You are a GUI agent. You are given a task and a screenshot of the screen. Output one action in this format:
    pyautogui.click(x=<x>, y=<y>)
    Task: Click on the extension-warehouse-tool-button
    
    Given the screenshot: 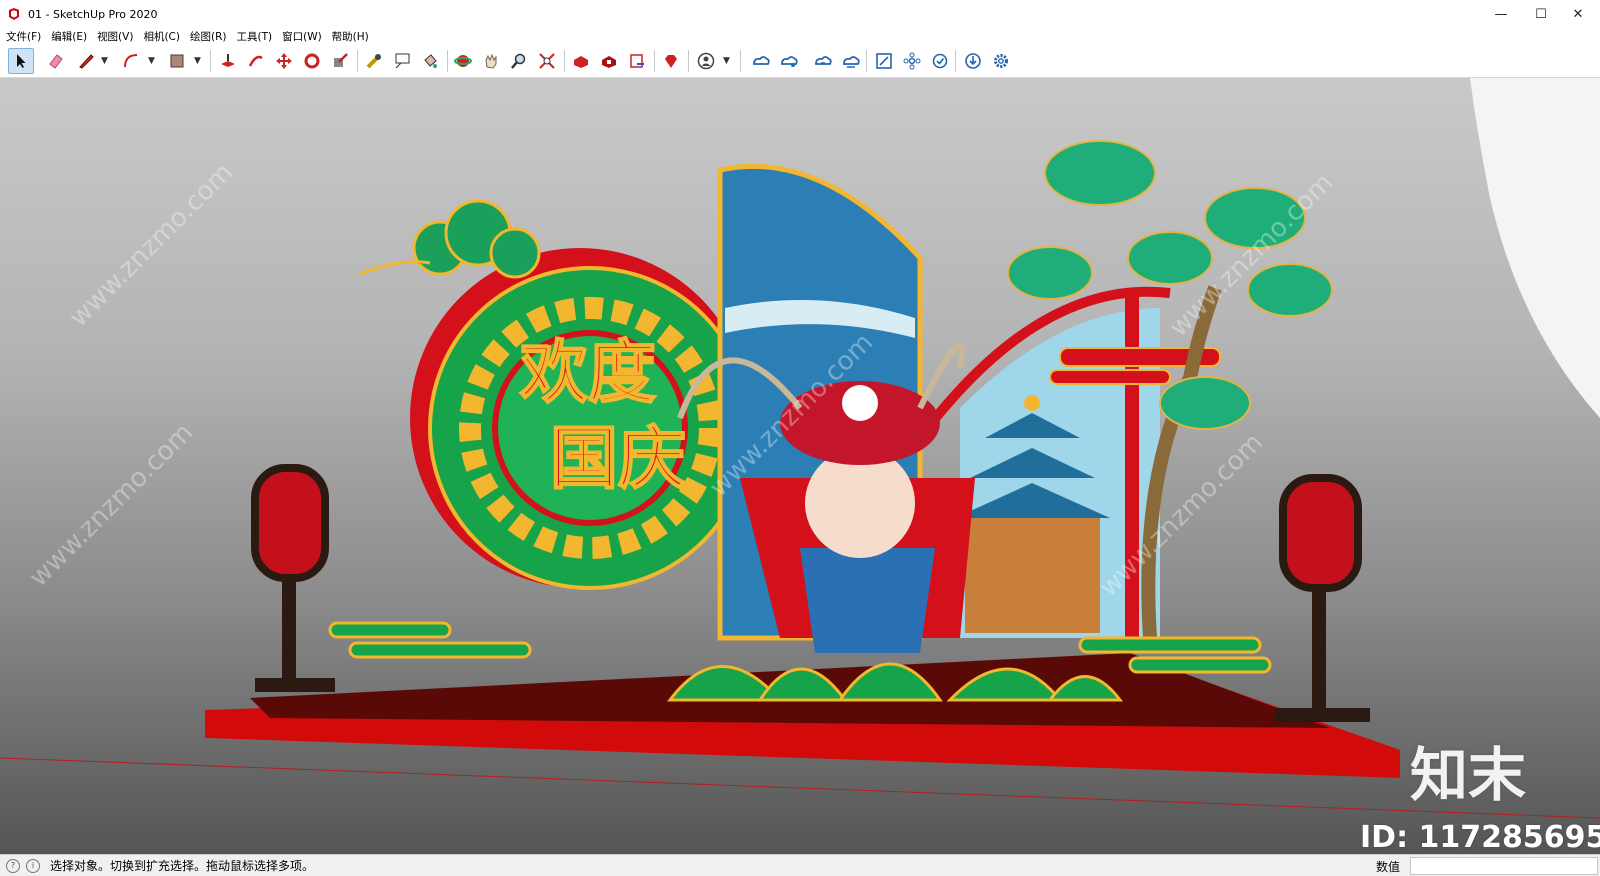 What is the action you would take?
    pyautogui.click(x=609, y=61)
    